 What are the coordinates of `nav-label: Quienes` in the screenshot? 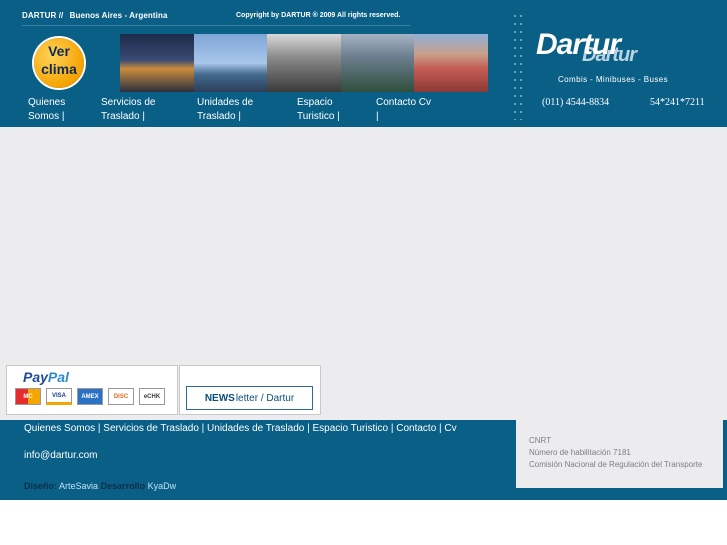 It's located at (47, 102).